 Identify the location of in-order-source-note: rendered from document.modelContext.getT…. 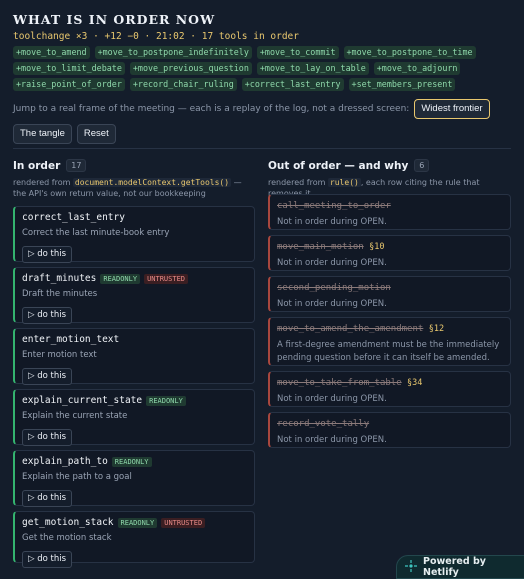
(127, 188).